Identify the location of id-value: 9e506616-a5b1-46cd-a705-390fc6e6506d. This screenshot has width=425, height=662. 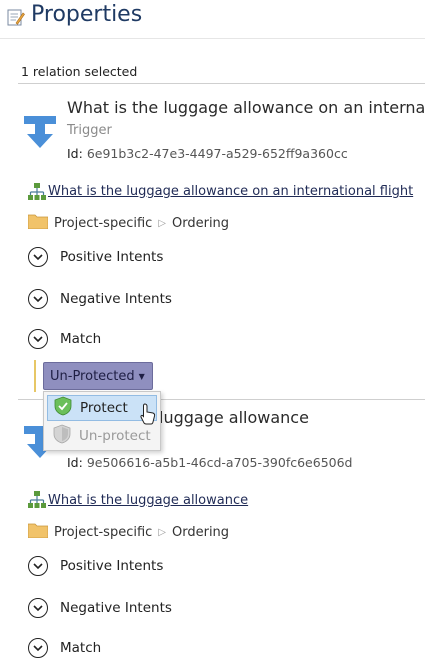
(219, 462).